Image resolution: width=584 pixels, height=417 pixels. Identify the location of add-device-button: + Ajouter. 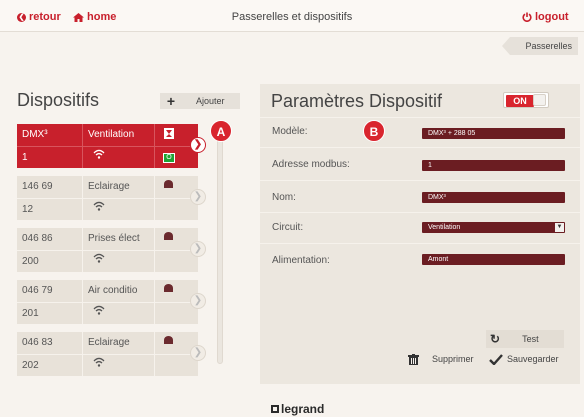
(200, 101).